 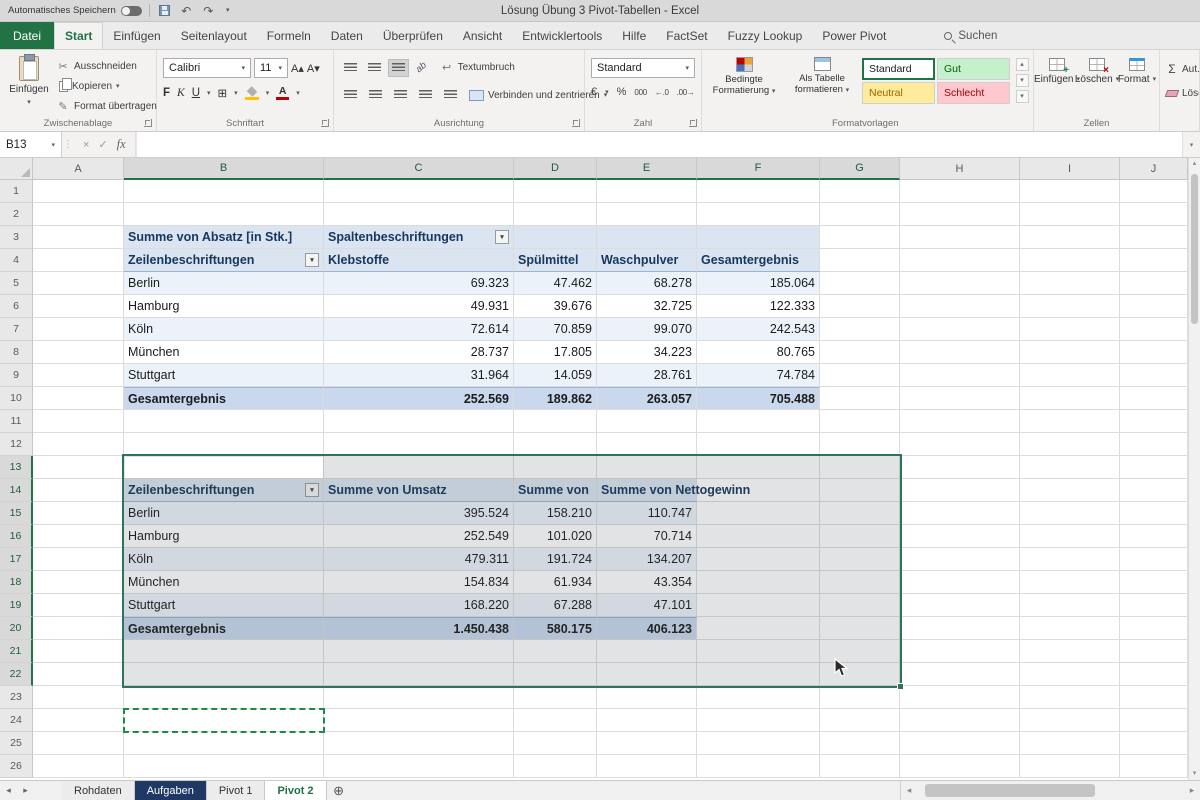 What do you see at coordinates (555, 766) in the screenshot?
I see `cell-D26` at bounding box center [555, 766].